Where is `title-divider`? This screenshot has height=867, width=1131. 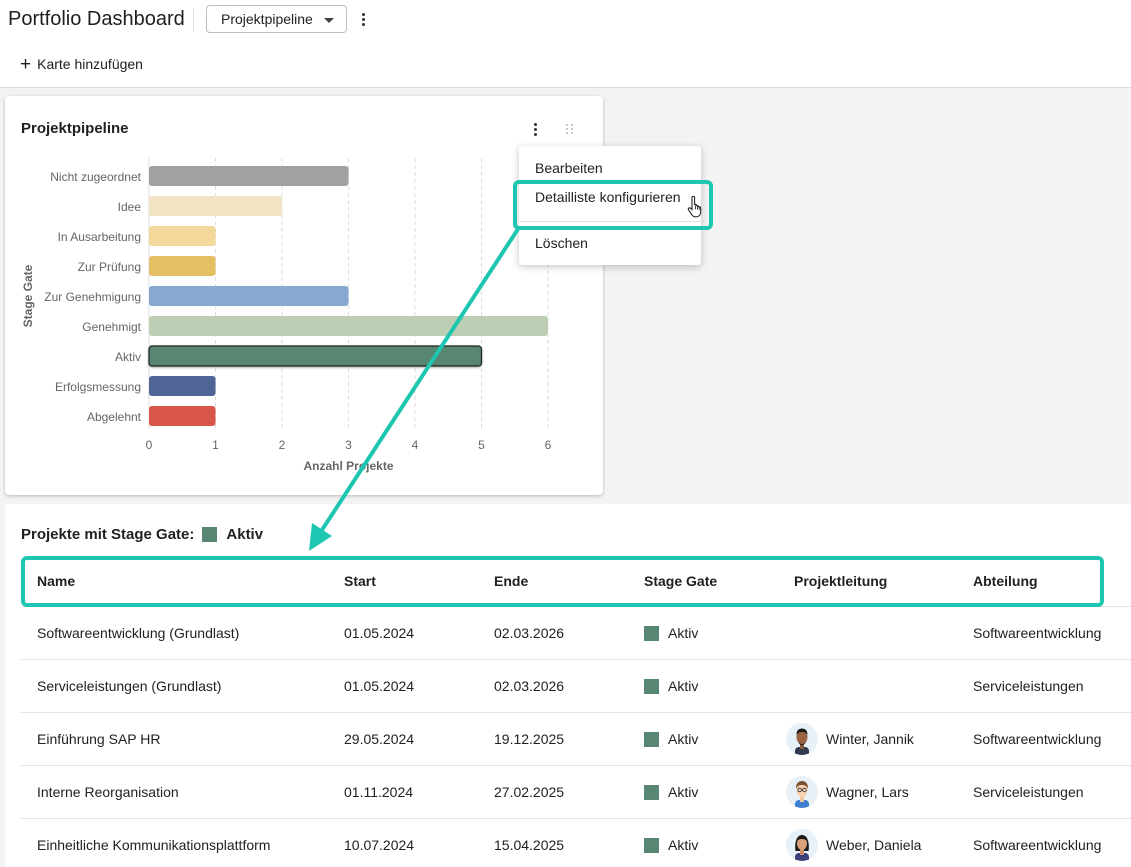
title-divider is located at coordinates (193, 20).